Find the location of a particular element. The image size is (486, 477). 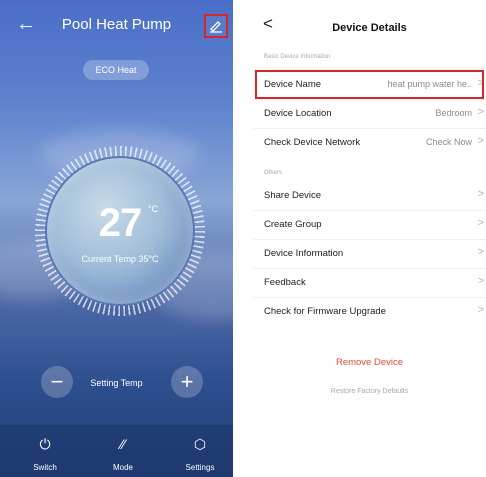

set-temperature-value: 27 is located at coordinates (120, 223).